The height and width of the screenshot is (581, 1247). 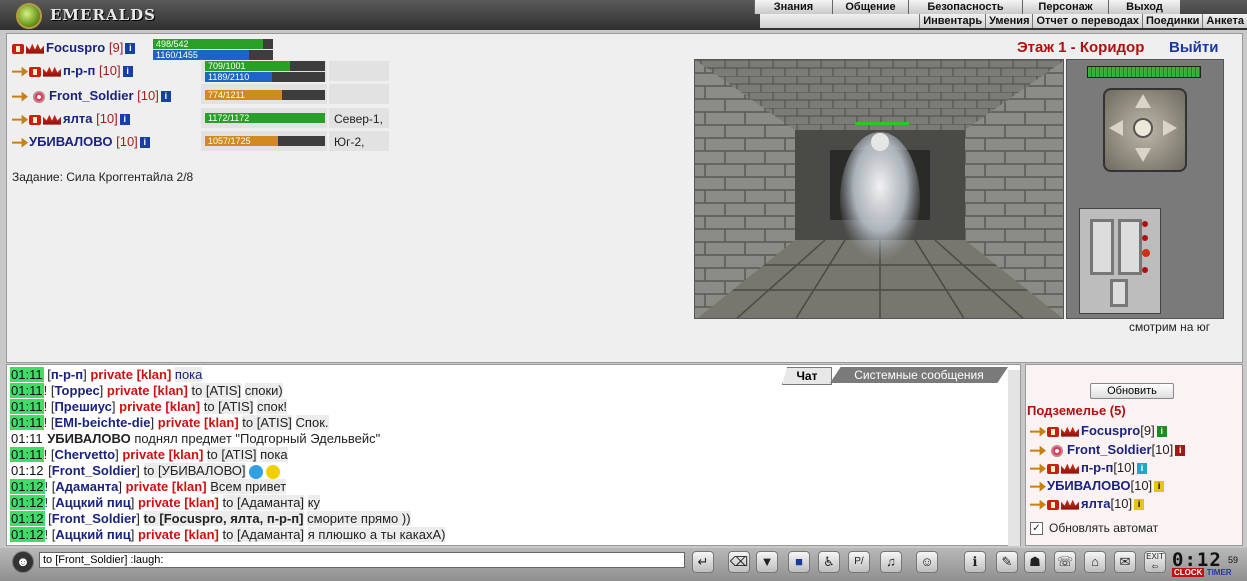 I want to click on walk-icon: ♿, so click(x=829, y=562).